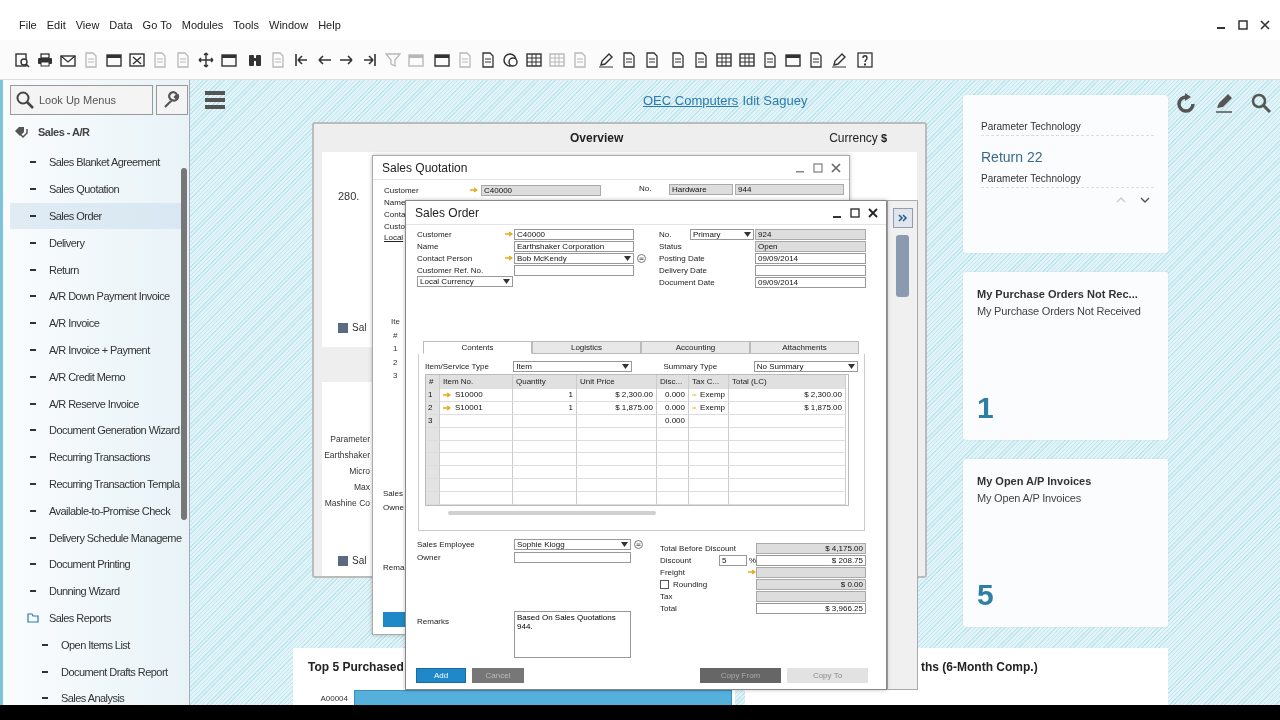 This screenshot has height=720, width=1280. I want to click on tab: Attachments, so click(804, 347).